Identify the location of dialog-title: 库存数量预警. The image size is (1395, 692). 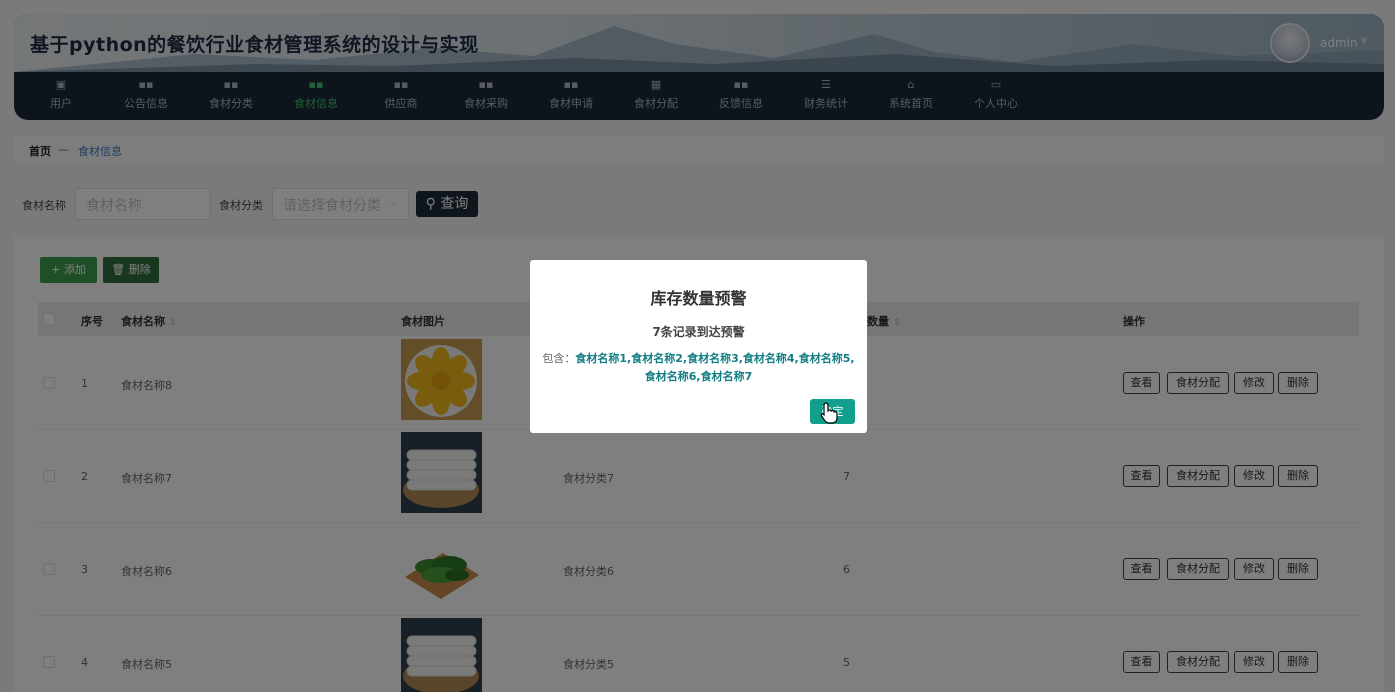
(698, 298).